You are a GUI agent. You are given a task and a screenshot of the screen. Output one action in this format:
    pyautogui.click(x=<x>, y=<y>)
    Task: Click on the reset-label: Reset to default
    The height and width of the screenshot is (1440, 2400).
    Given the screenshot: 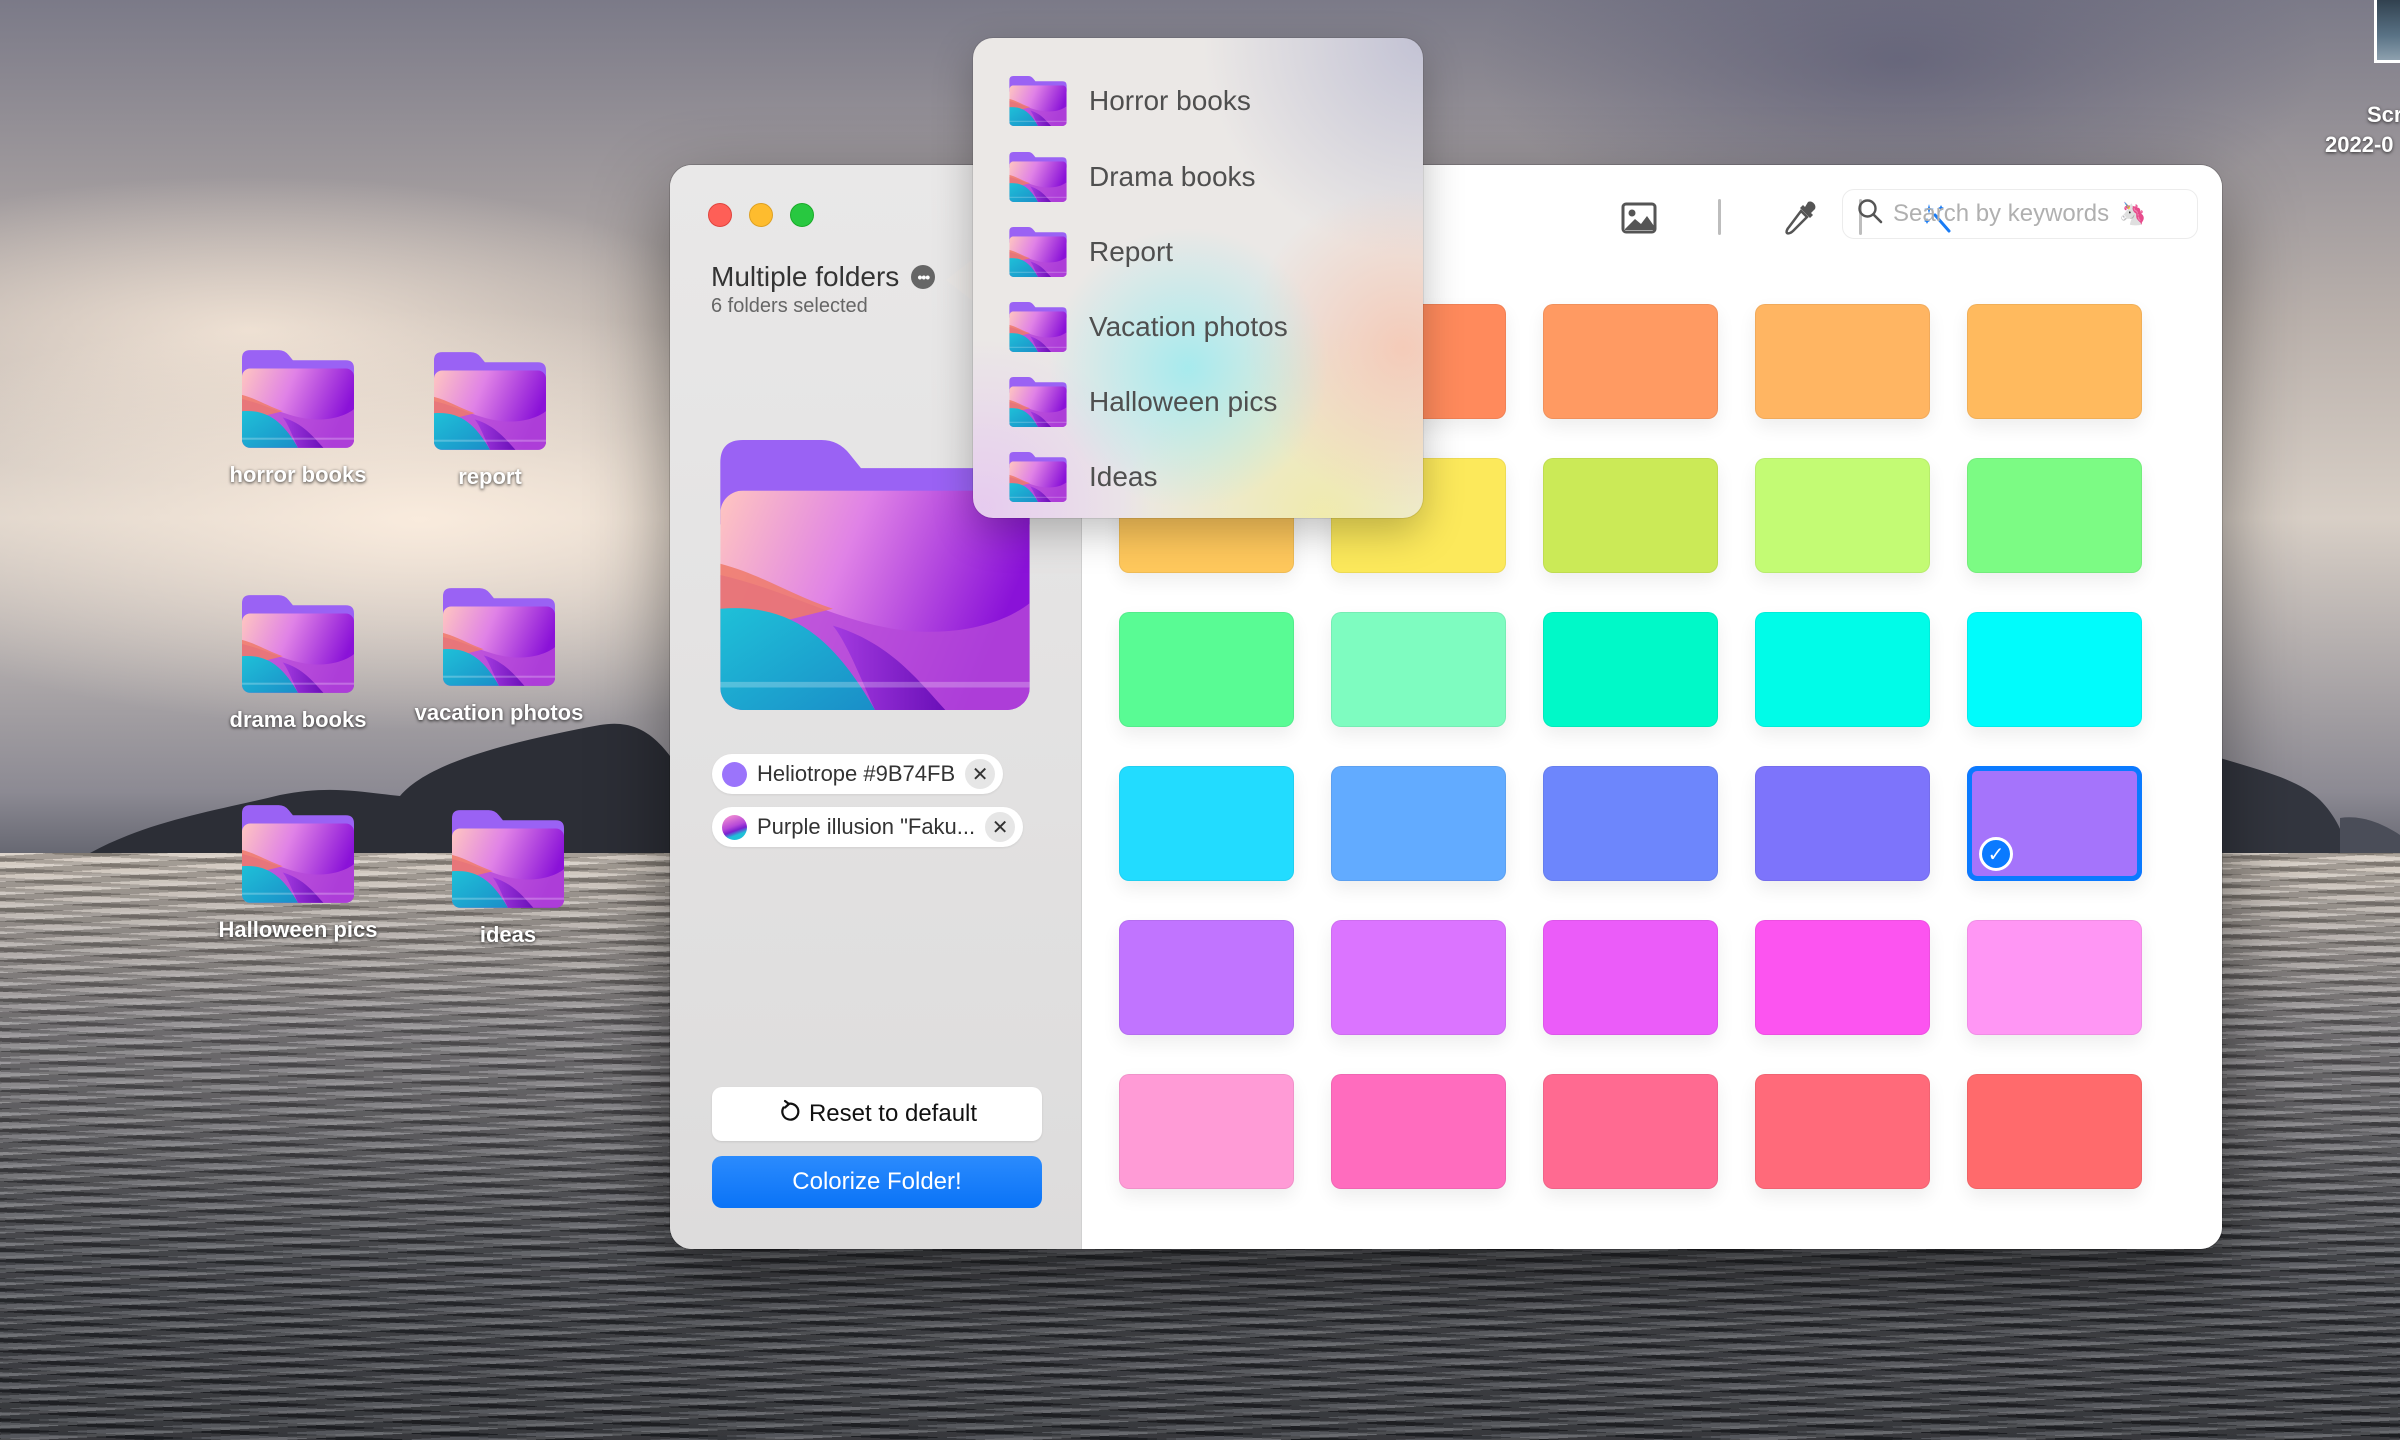 What is the action you would take?
    pyautogui.click(x=893, y=1113)
    